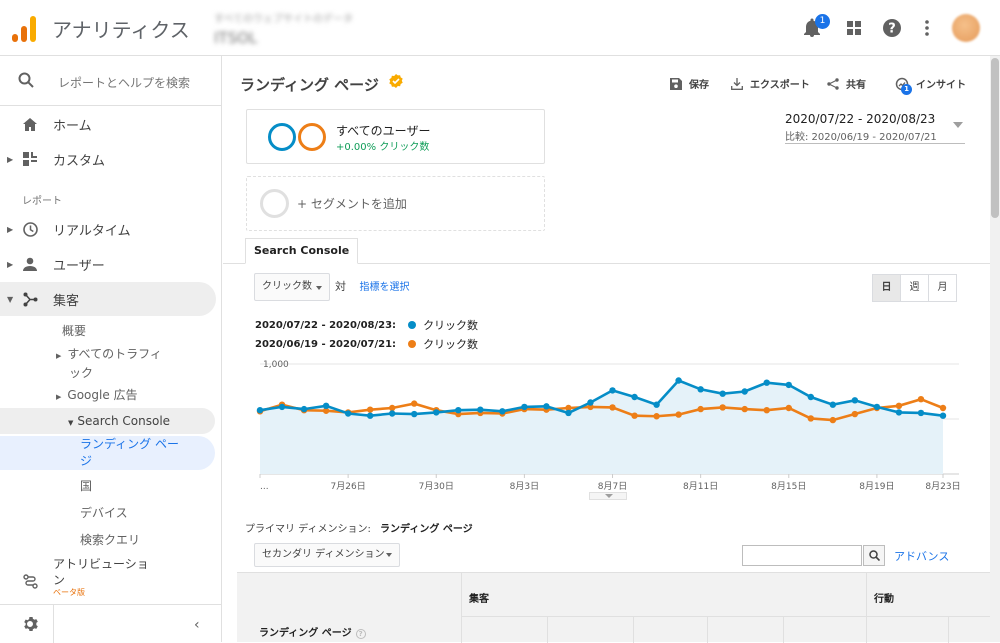 This screenshot has width=1000, height=643. Describe the element at coordinates (74, 330) in the screenshot. I see `sidebar-subitem-overview: 概要` at that location.